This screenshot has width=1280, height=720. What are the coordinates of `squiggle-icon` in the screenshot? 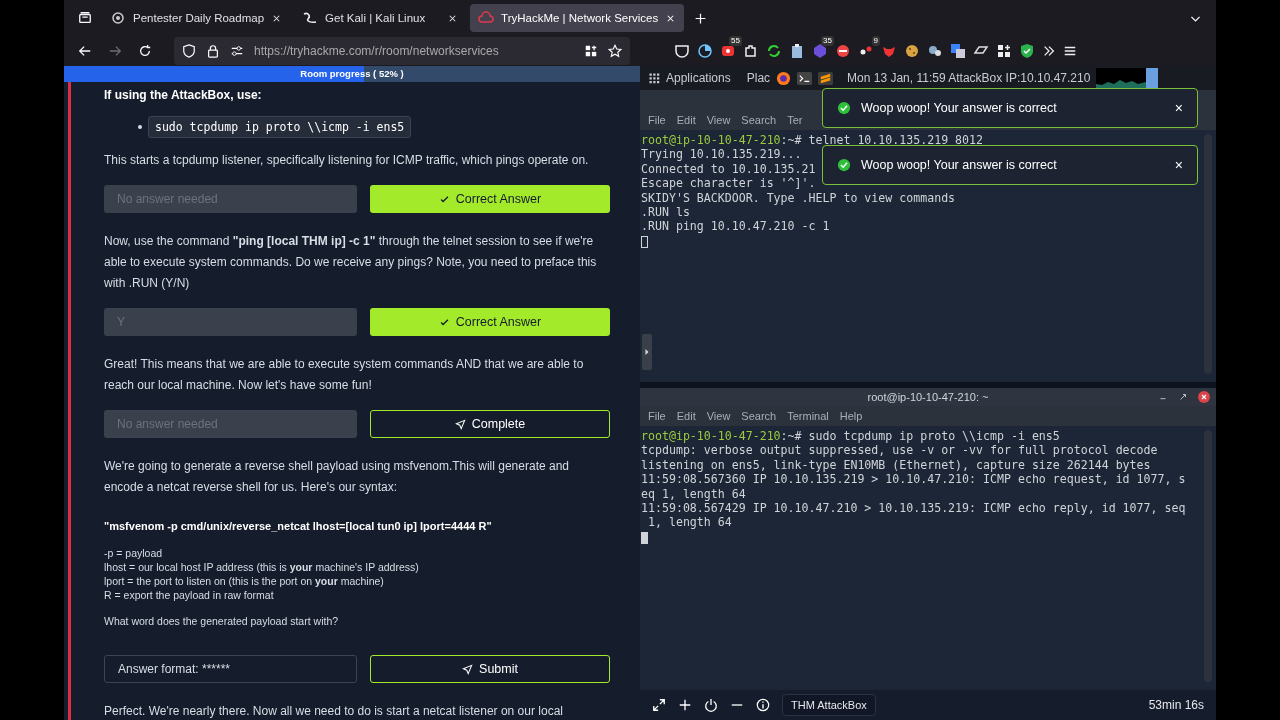 It's located at (310, 18).